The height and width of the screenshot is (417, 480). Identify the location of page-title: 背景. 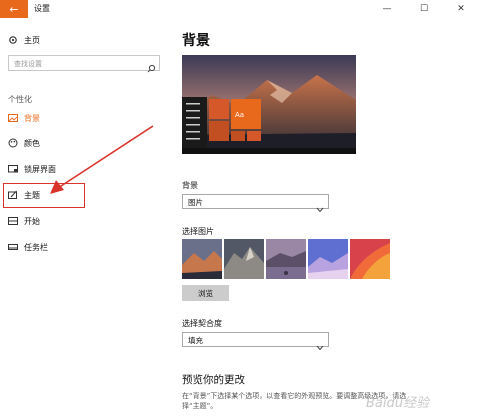
(196, 41).